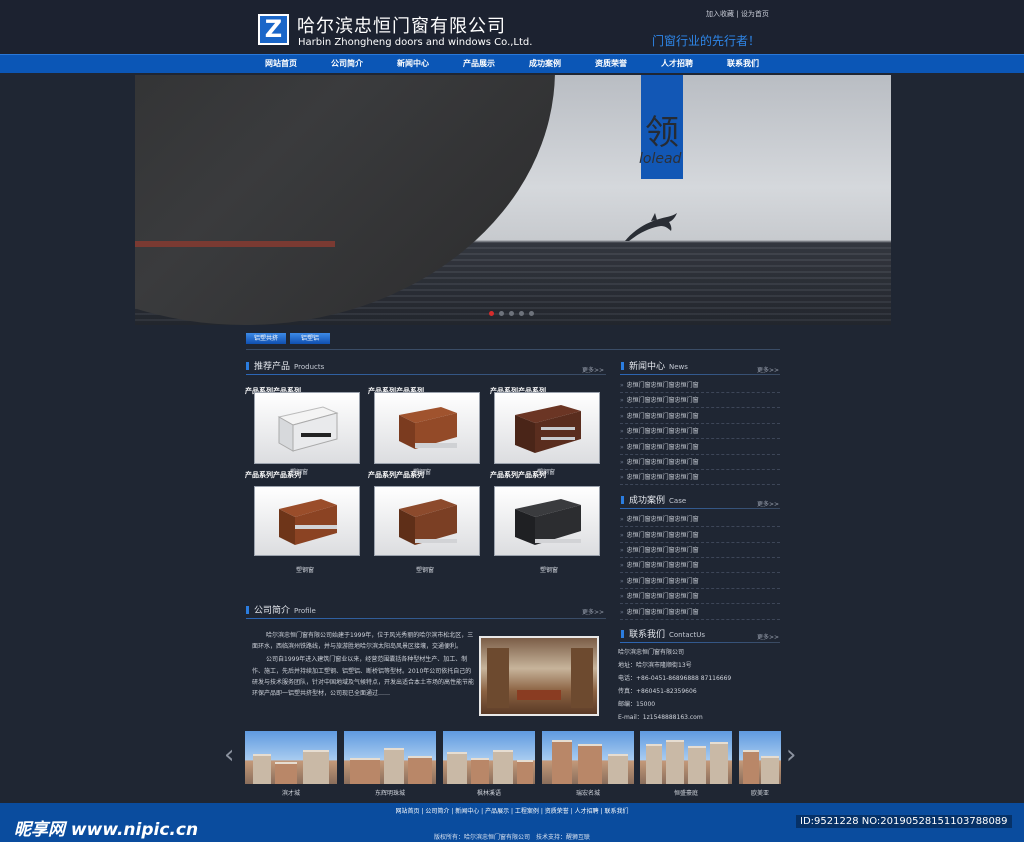 This screenshot has width=1024, height=842. What do you see at coordinates (106, 830) in the screenshot?
I see `watermark-logo: 昵享网 www.nipic.cn` at bounding box center [106, 830].